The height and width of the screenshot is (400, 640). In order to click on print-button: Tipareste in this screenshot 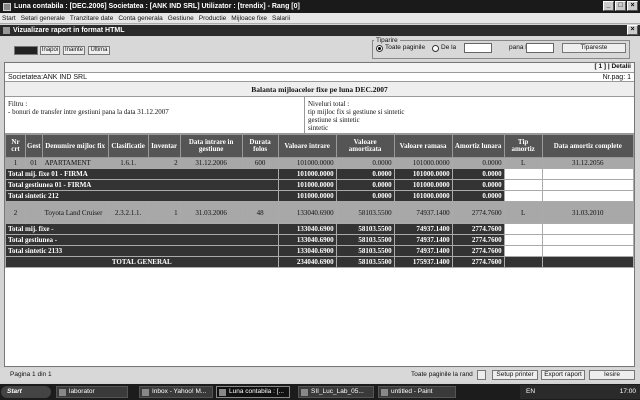, I will do `click(594, 48)`.